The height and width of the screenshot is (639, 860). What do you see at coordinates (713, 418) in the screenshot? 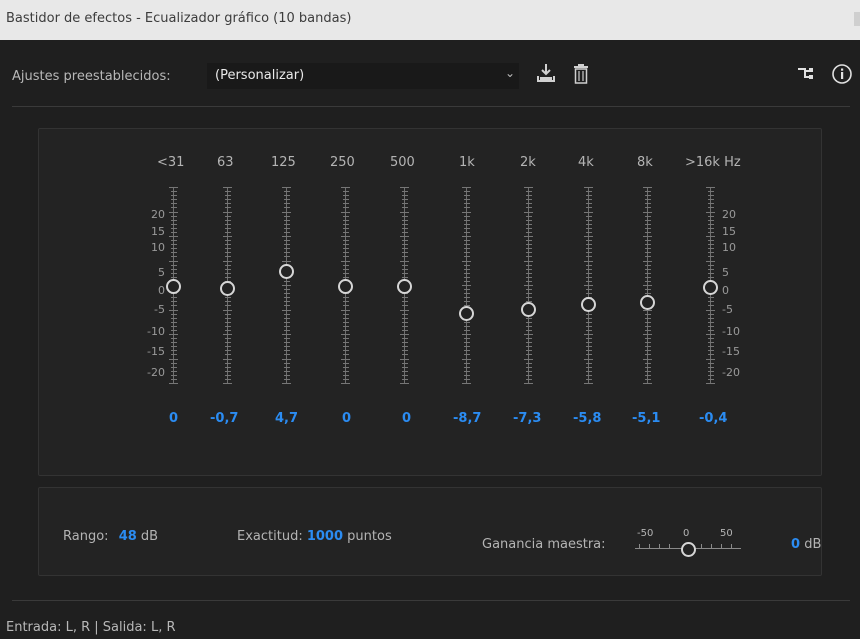
I see `band-value: -0,4` at bounding box center [713, 418].